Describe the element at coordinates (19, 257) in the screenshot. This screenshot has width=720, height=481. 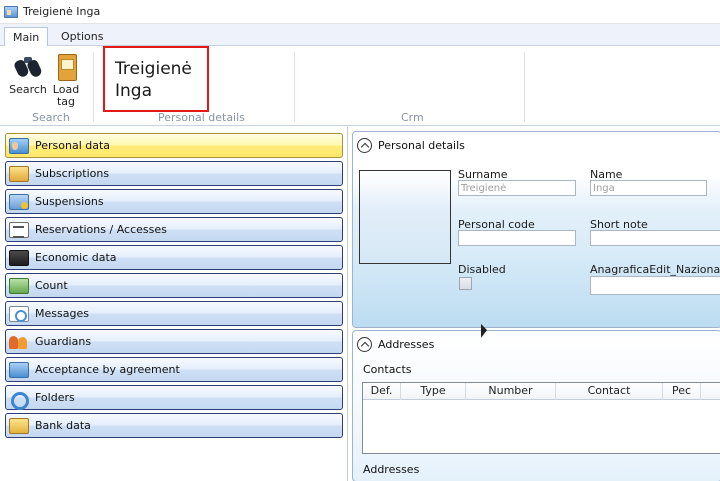
I see `wallet-icon` at that location.